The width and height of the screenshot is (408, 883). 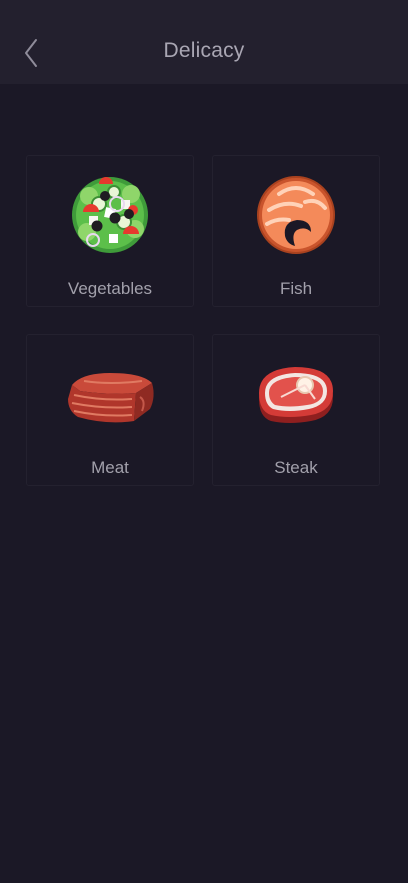 What do you see at coordinates (296, 467) in the screenshot?
I see `category-label-steak: Steak` at bounding box center [296, 467].